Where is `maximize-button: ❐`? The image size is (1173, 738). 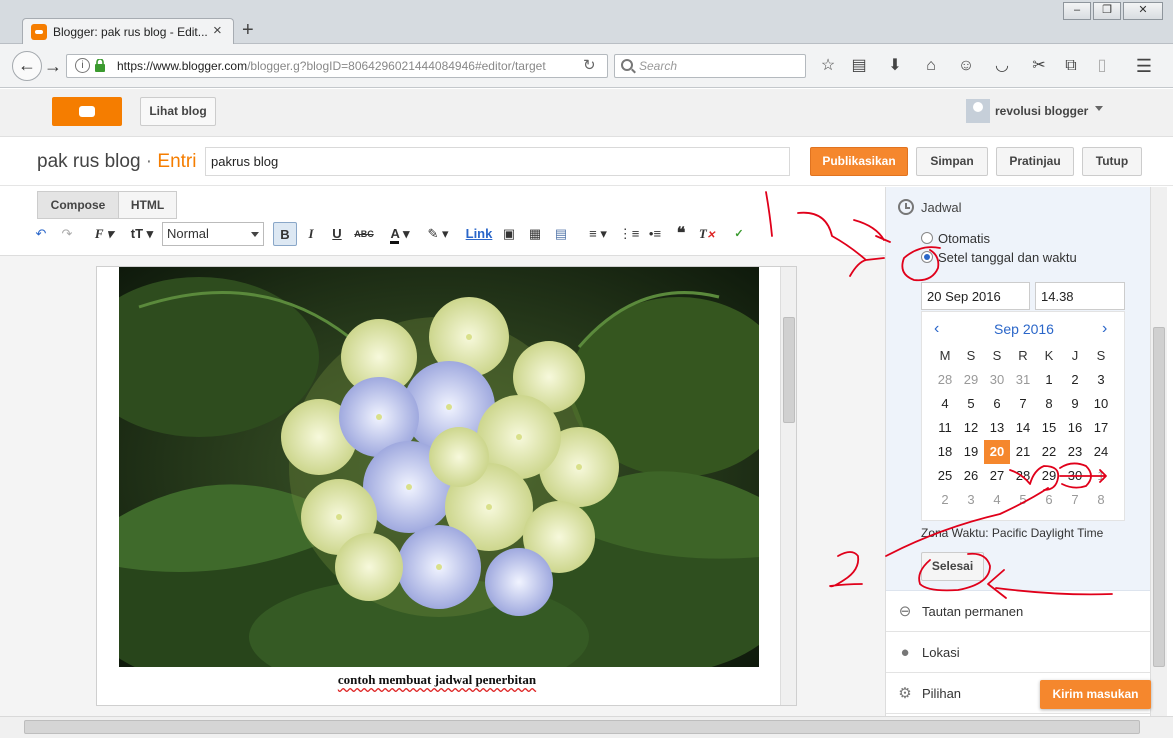 maximize-button: ❐ is located at coordinates (1107, 11).